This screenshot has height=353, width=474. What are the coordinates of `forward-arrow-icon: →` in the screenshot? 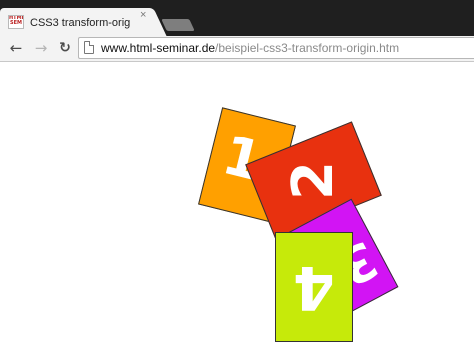 It's located at (41, 48).